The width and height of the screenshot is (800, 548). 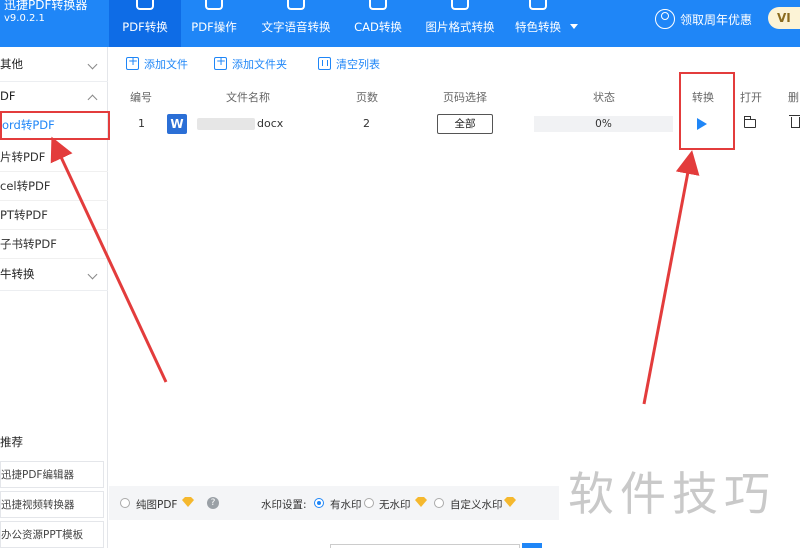 I want to click on add-folder-icon, so click(x=220, y=62).